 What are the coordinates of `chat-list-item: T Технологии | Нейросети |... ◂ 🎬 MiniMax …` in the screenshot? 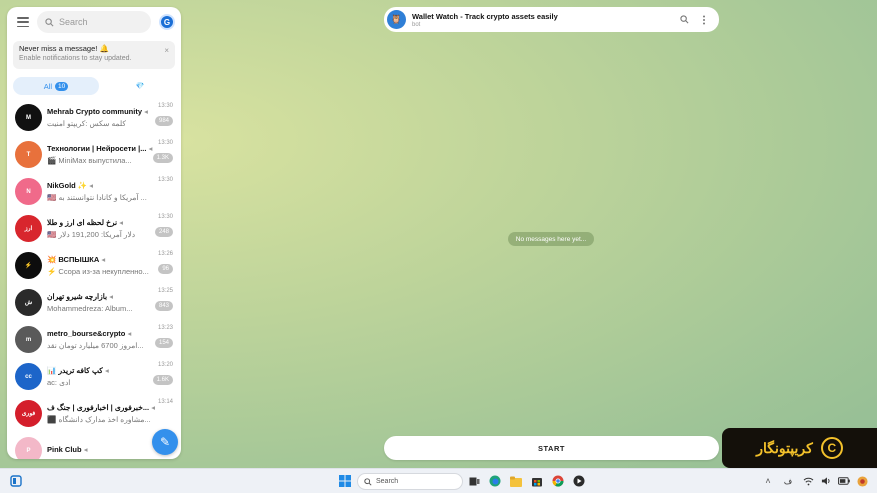 It's located at (94, 154).